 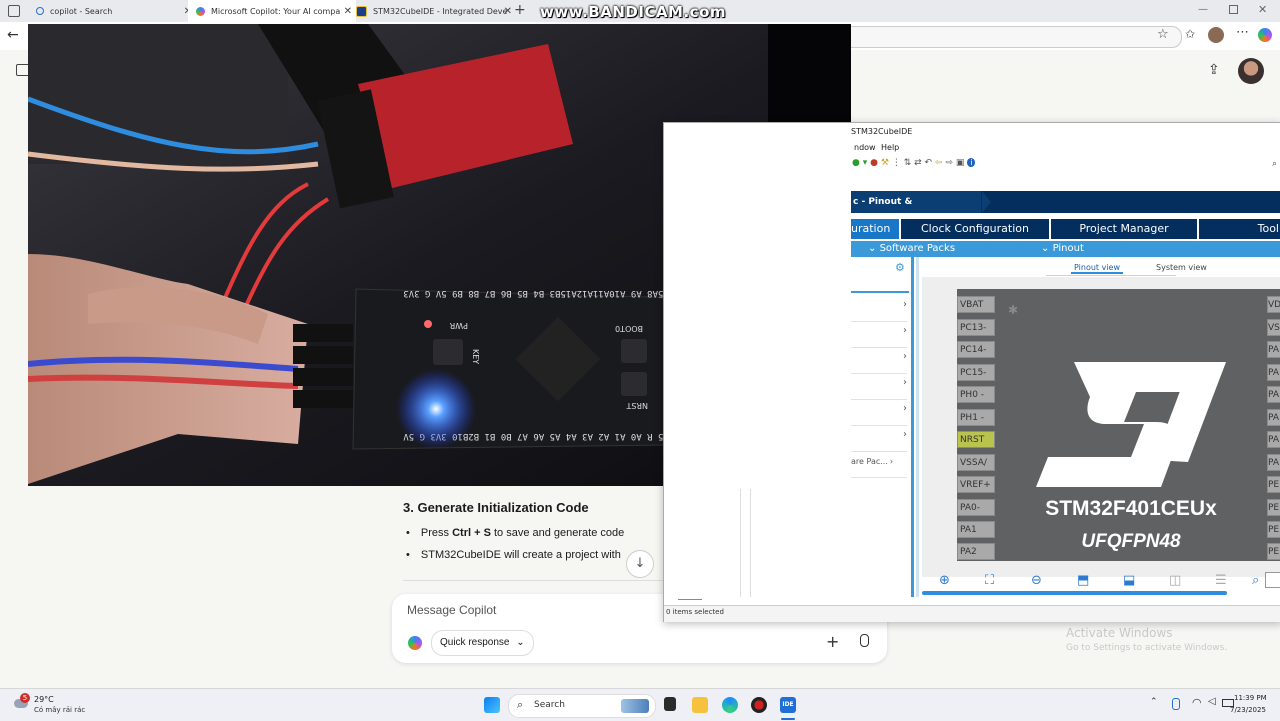 I want to click on pin-vref: VREF+, so click(x=976, y=484).